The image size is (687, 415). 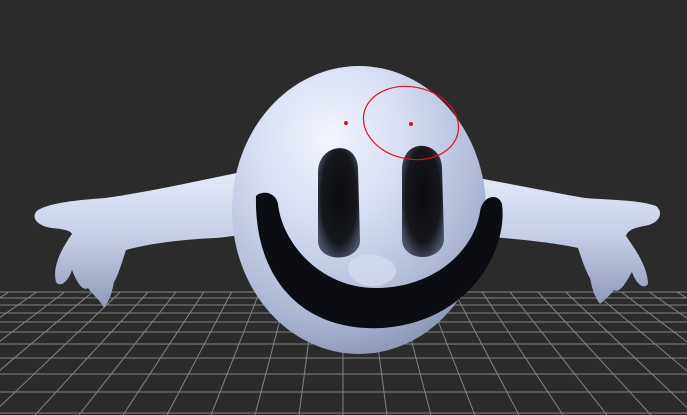 What do you see at coordinates (423, 201) in the screenshot?
I see `right-eye` at bounding box center [423, 201].